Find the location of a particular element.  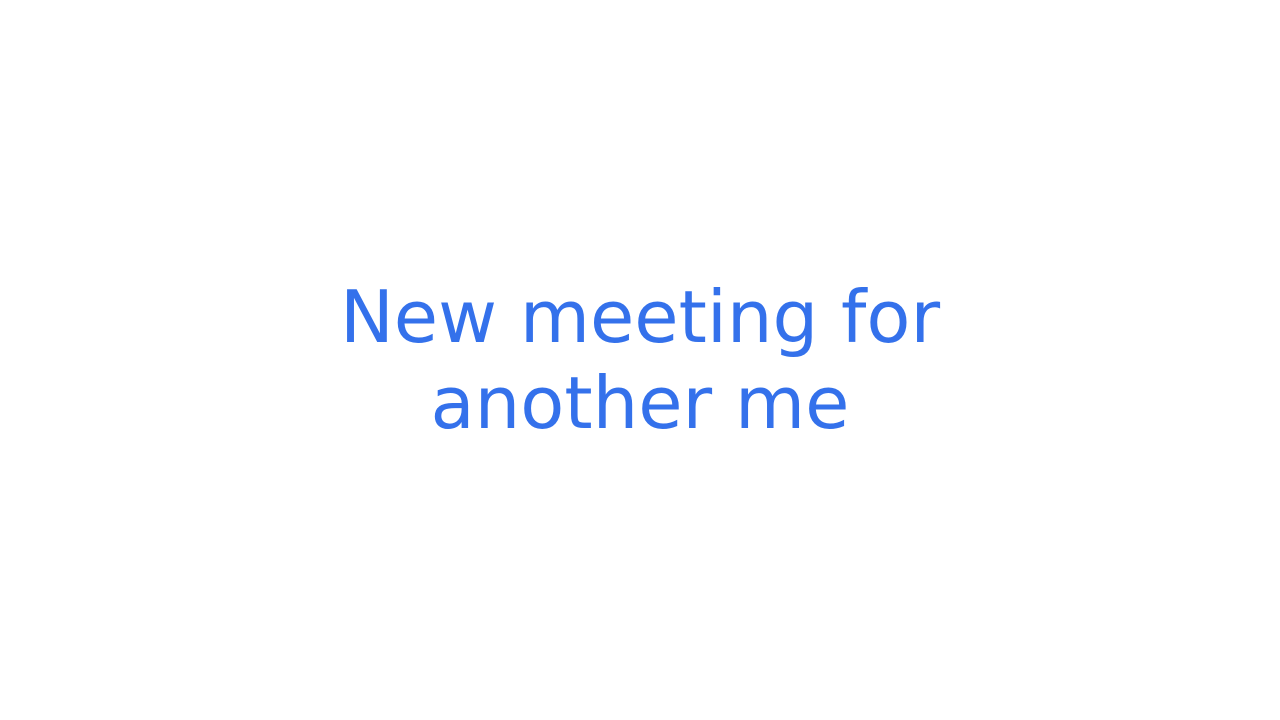

title-line-1: New meeting for is located at coordinates (640, 317).